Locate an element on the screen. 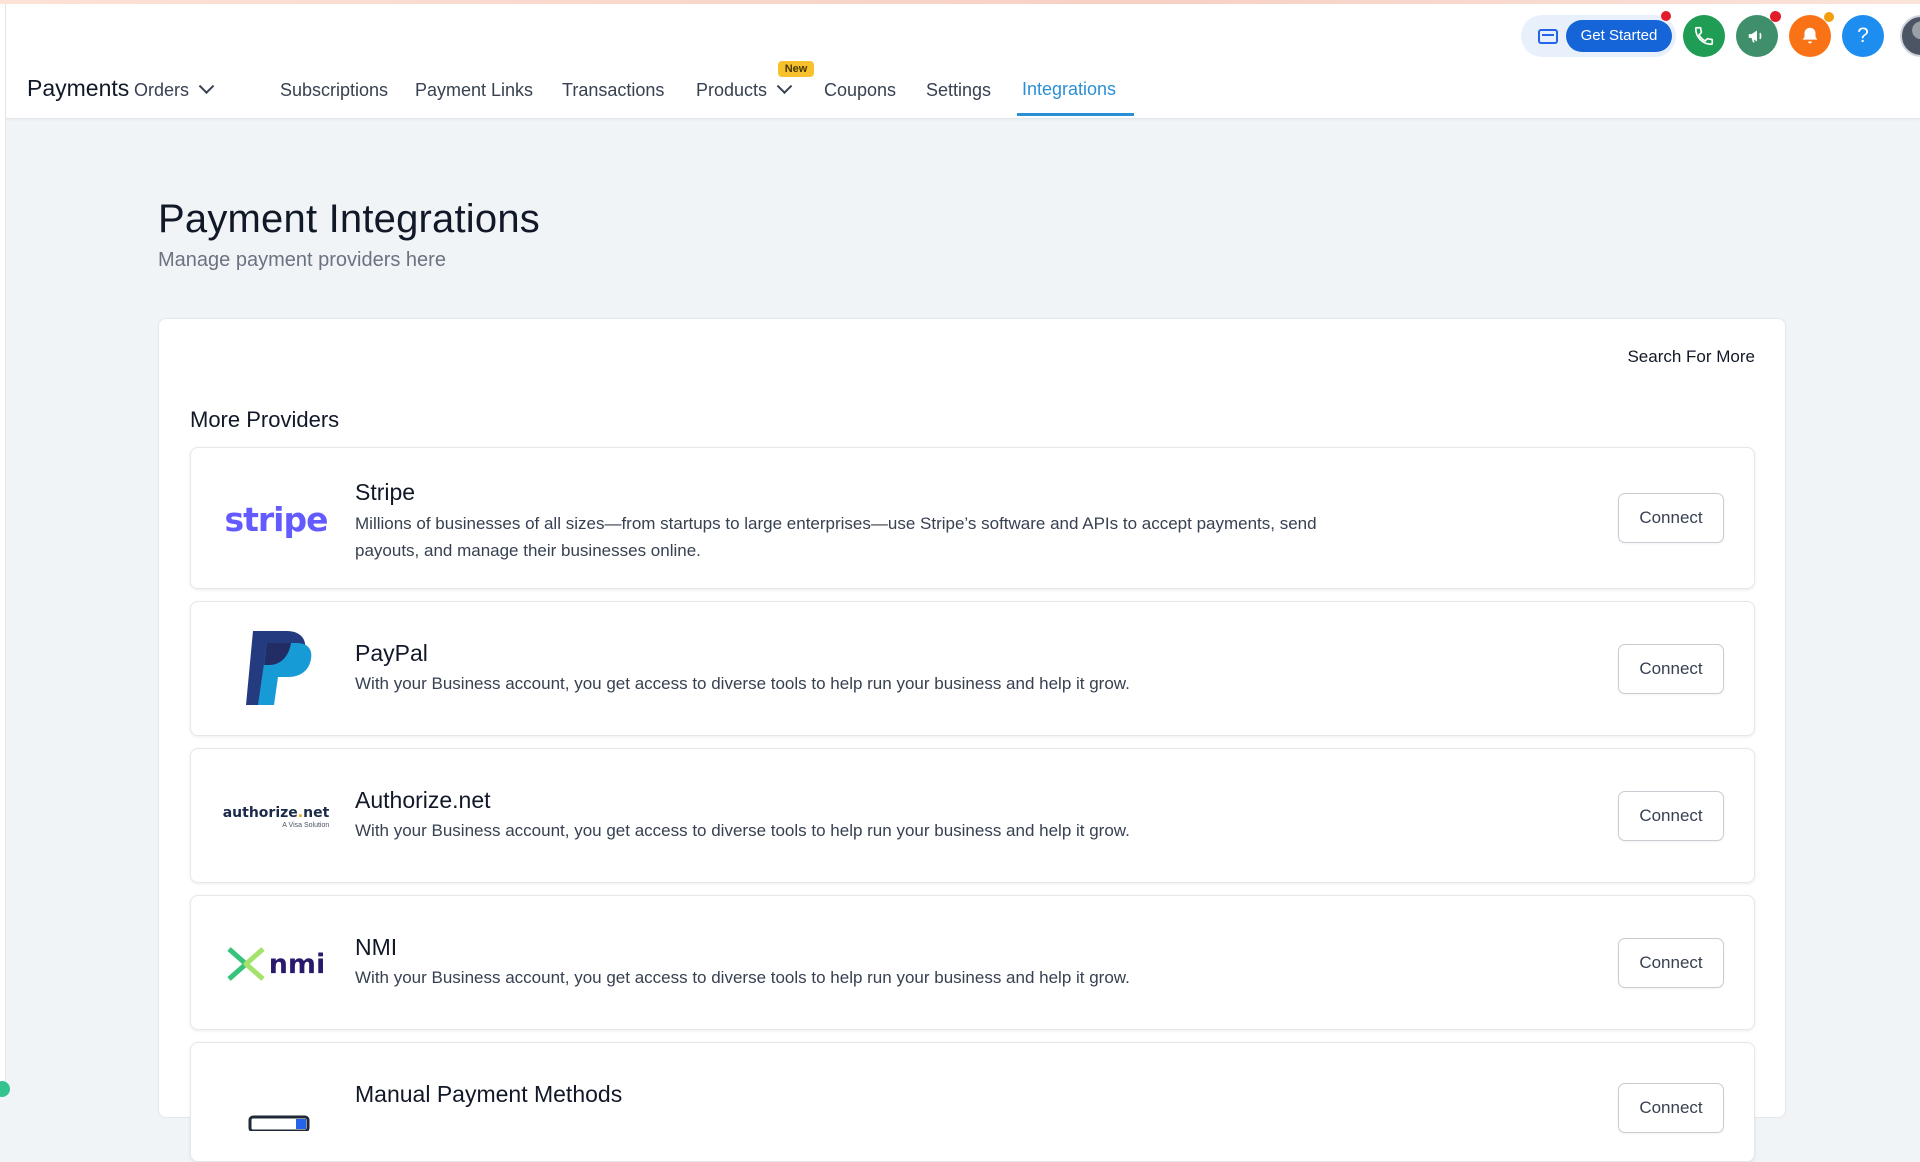 This screenshot has height=1162, width=1920. nav-integrations: Integrations is located at coordinates (1069, 89).